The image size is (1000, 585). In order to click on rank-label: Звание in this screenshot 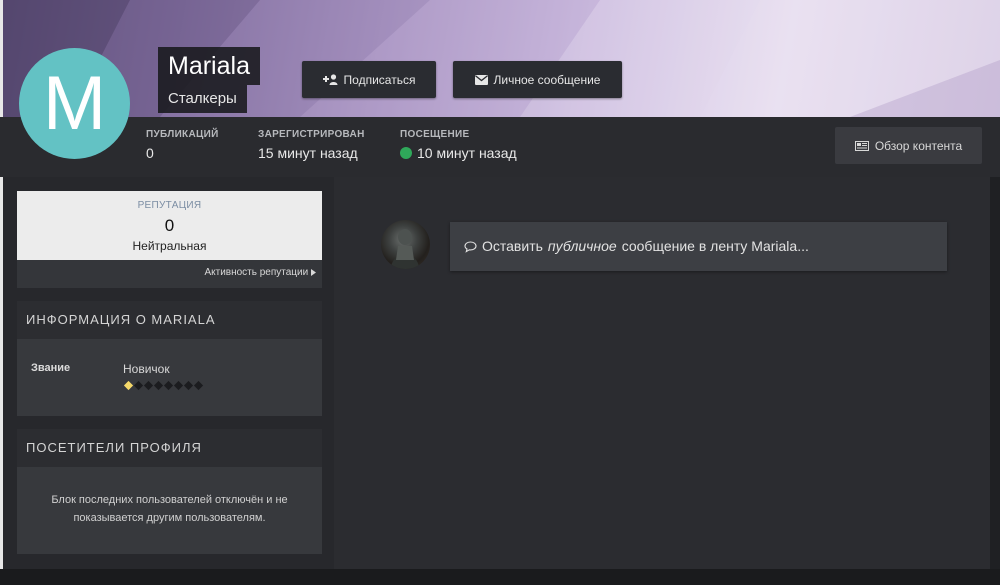, I will do `click(51, 368)`.